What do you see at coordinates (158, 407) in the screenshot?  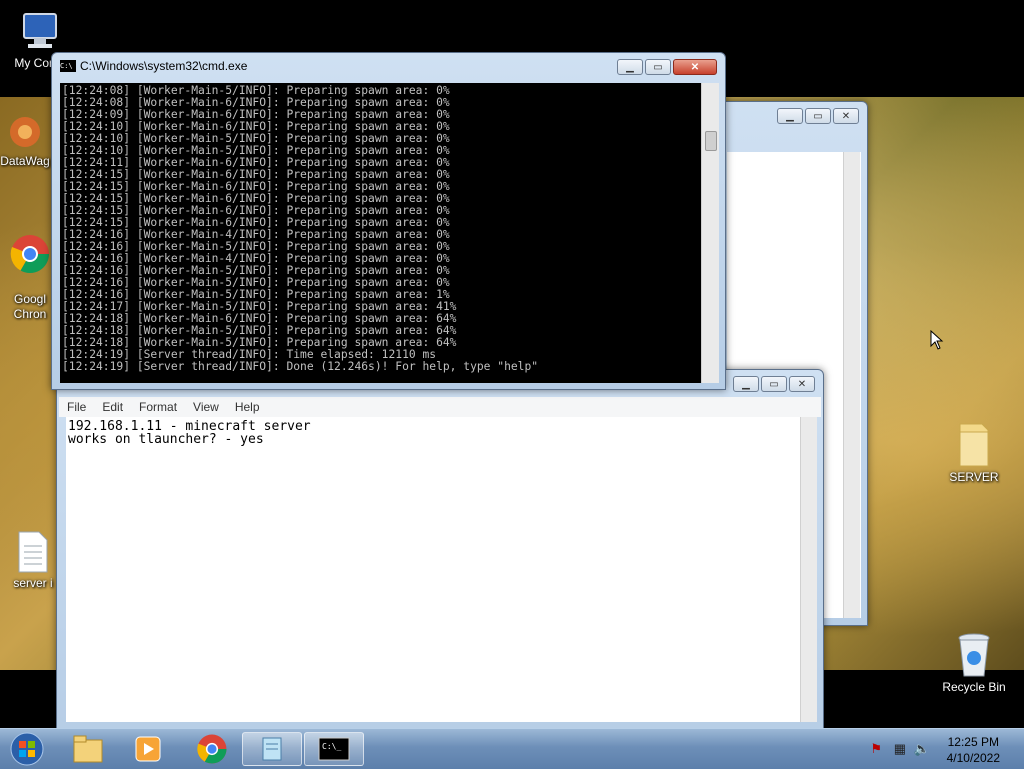 I see `menu-format: Format` at bounding box center [158, 407].